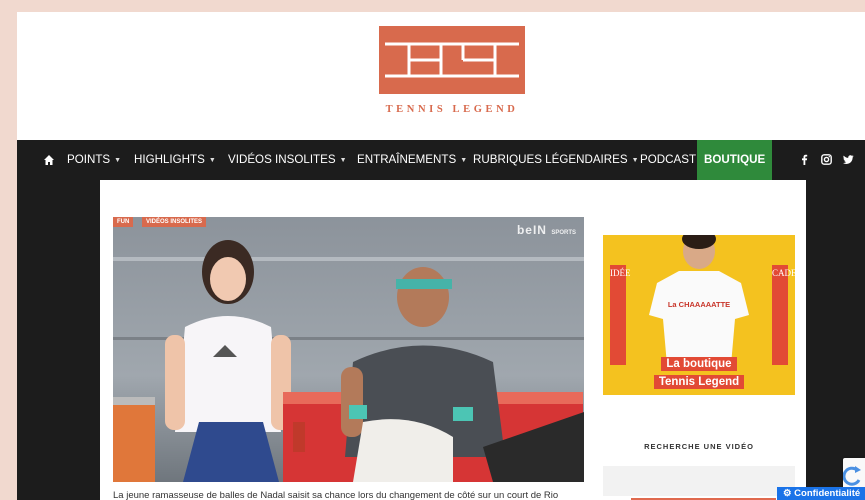 The width and height of the screenshot is (865, 500). What do you see at coordinates (123, 222) in the screenshot?
I see `tag-fun: FUN` at bounding box center [123, 222].